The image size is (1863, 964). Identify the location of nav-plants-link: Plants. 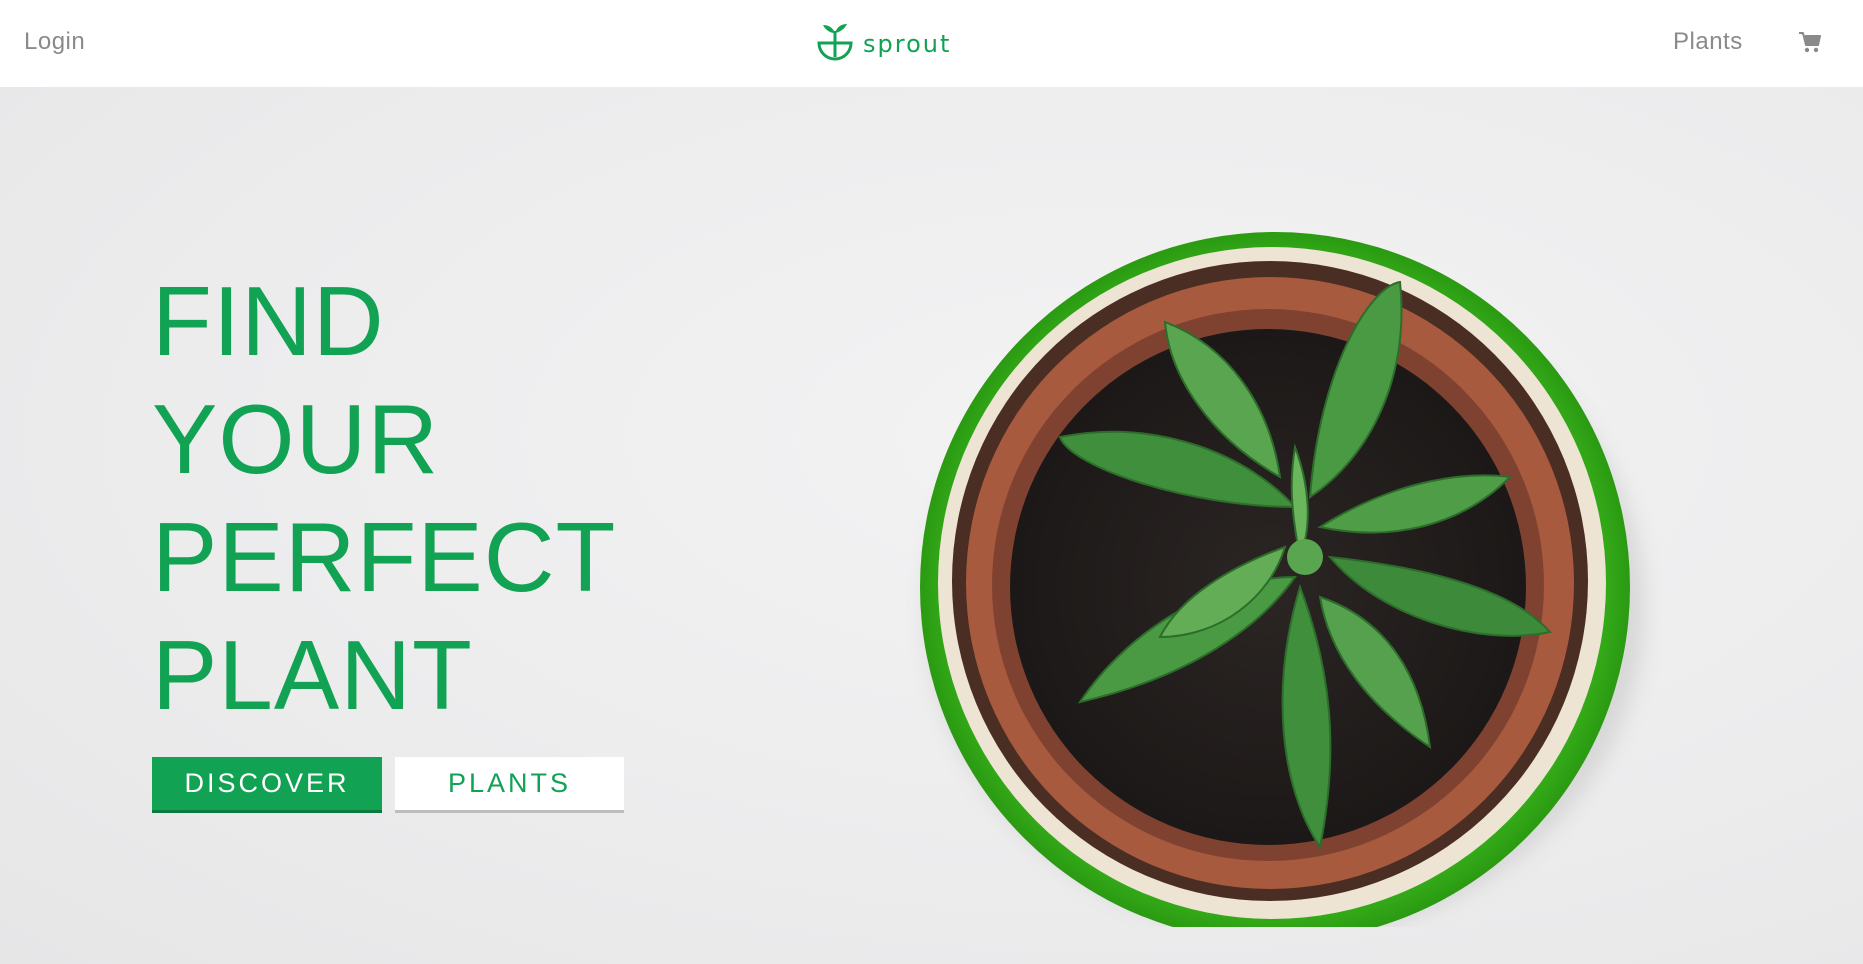
(1708, 42).